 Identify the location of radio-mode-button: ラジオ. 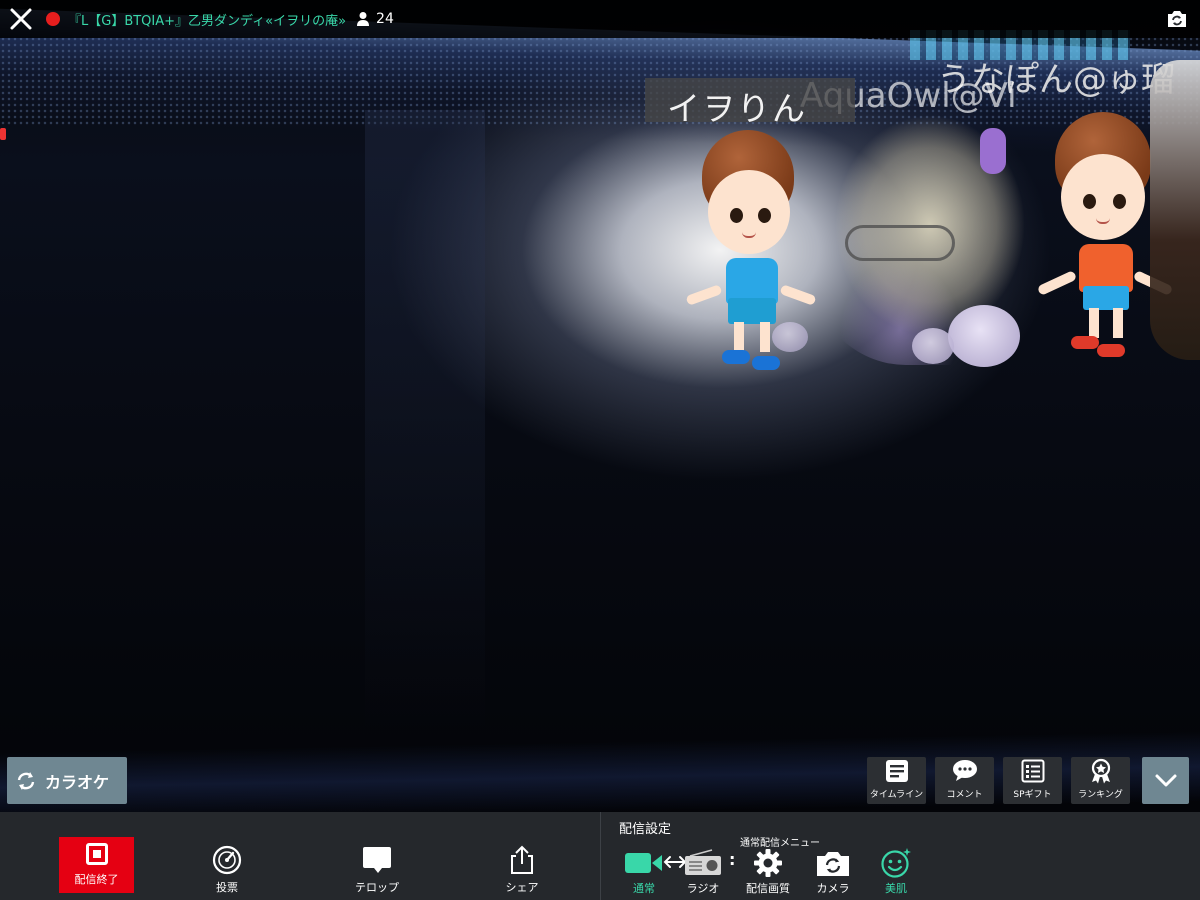
(703, 873).